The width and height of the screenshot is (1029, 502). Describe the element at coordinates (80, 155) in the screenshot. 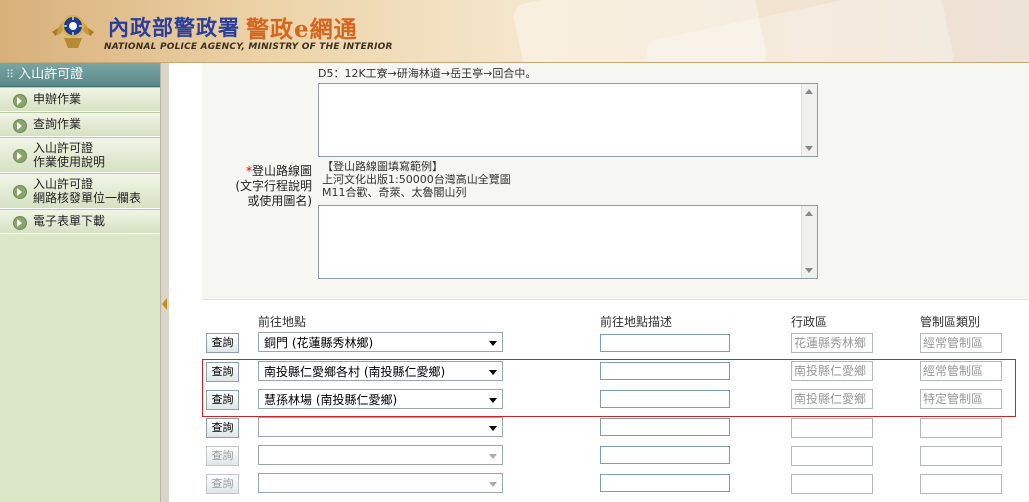

I see `sidebar-item-manual: 入山許可證 作業使用說明` at that location.